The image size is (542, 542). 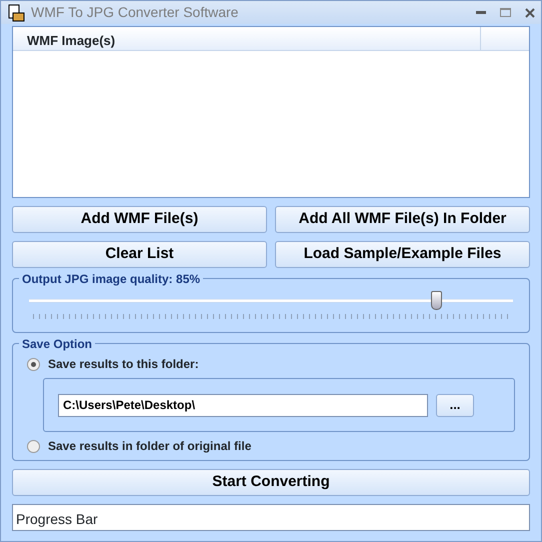 I want to click on option-label: Save results in folder of original file, so click(x=150, y=446).